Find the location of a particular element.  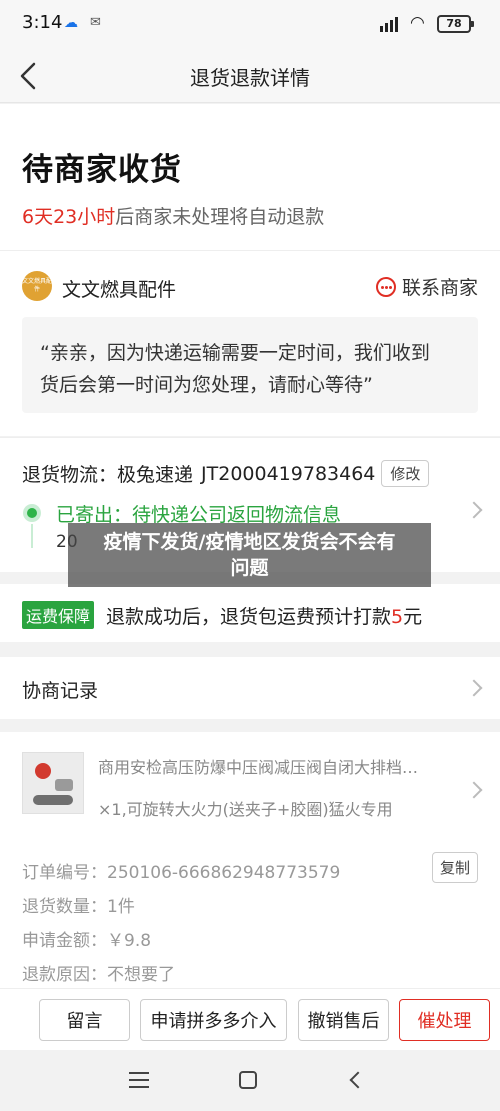

negotiation-record-label: 协商记录 is located at coordinates (60, 691).